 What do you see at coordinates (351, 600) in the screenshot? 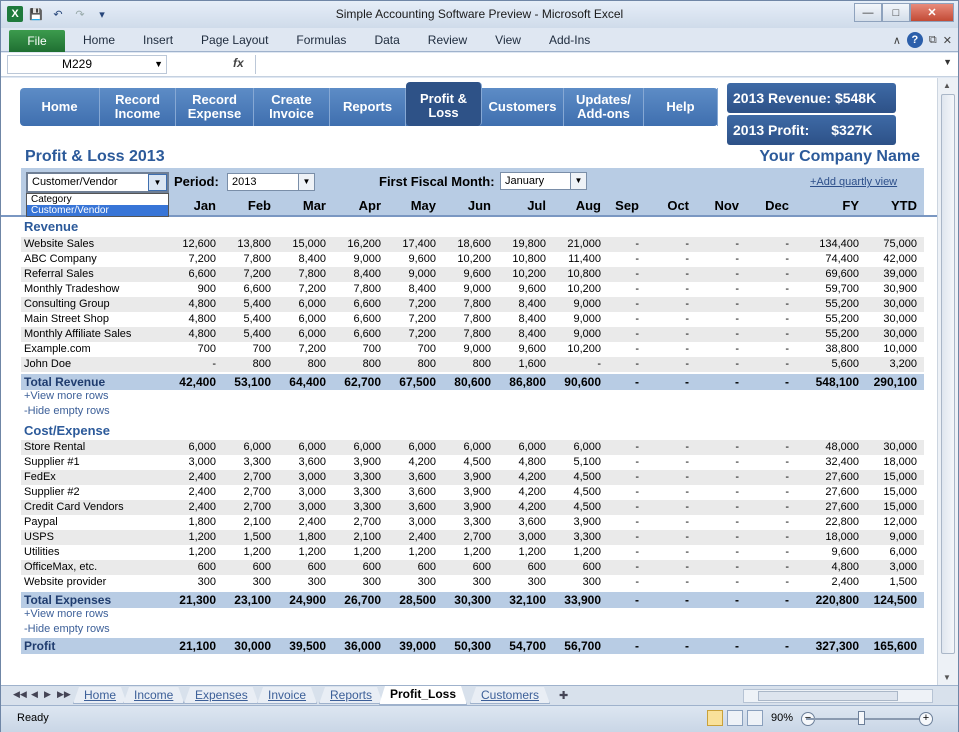
I see `cell-apr: 26,700` at bounding box center [351, 600].